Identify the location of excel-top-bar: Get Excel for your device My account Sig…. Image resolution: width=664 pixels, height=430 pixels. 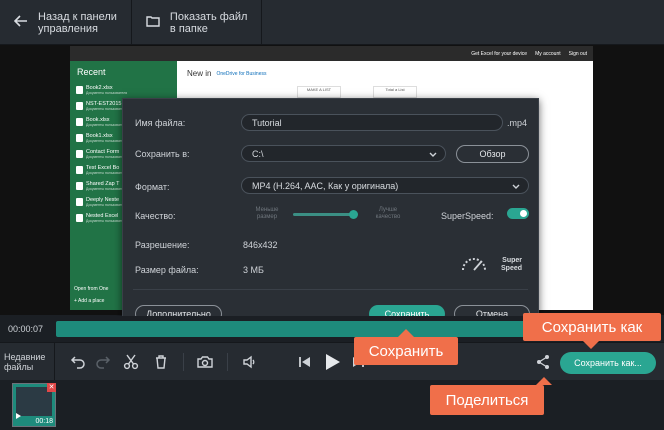
(331, 53).